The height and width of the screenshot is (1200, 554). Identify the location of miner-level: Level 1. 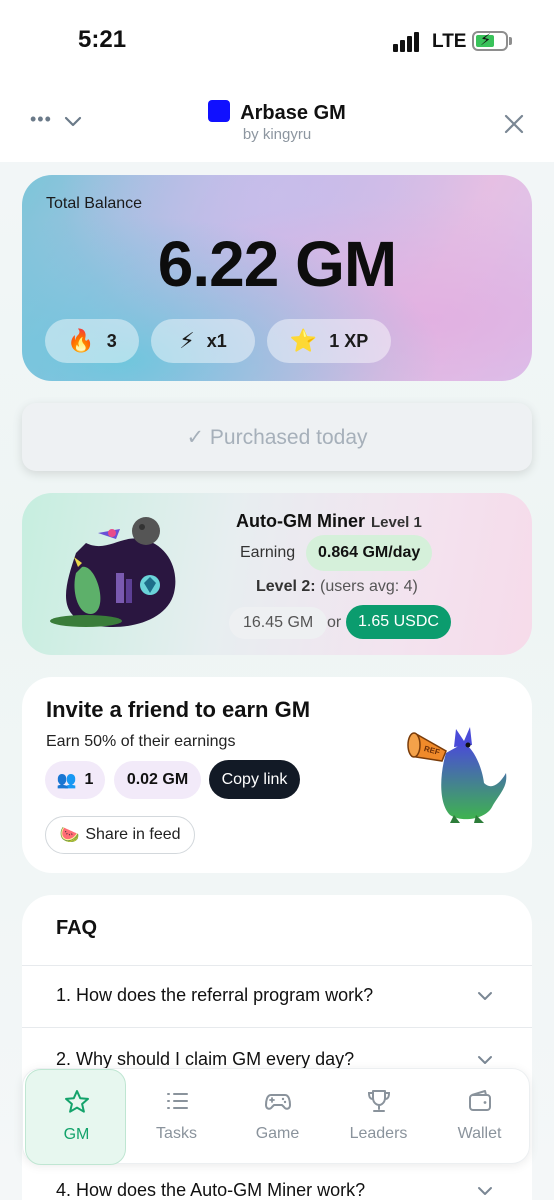
(396, 522).